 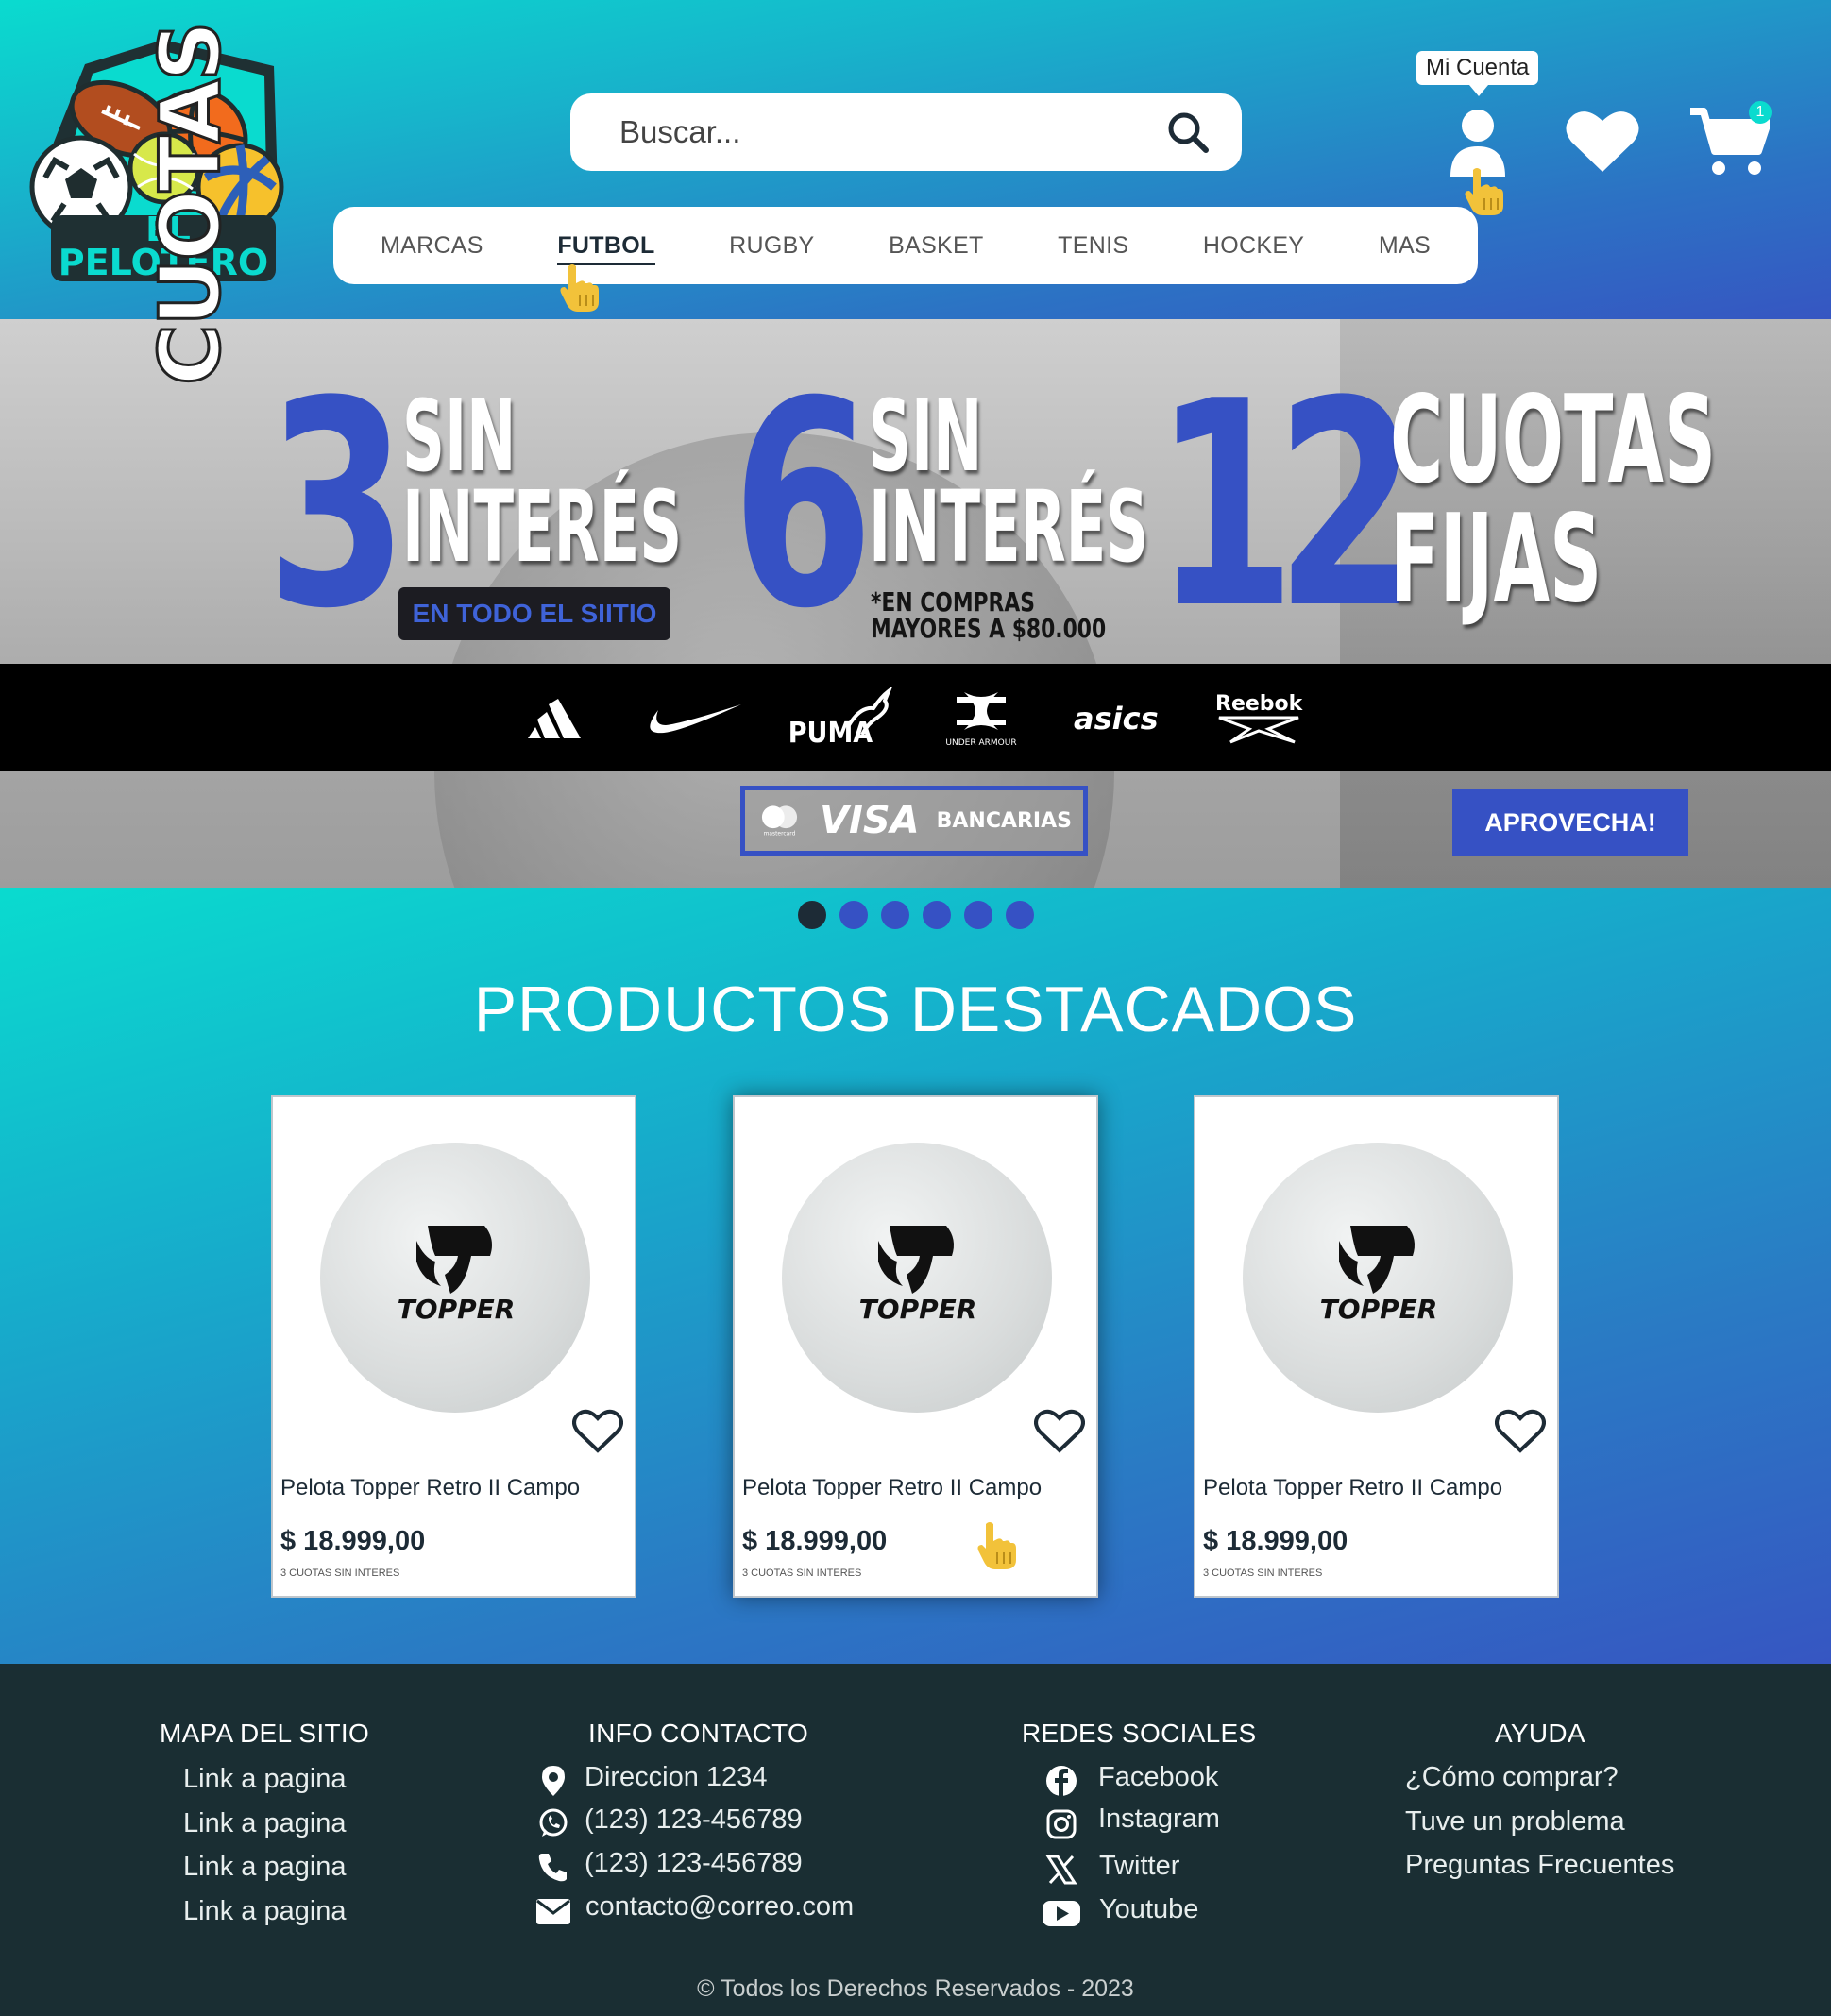 What do you see at coordinates (553, 1781) in the screenshot?
I see `location-pin-icon` at bounding box center [553, 1781].